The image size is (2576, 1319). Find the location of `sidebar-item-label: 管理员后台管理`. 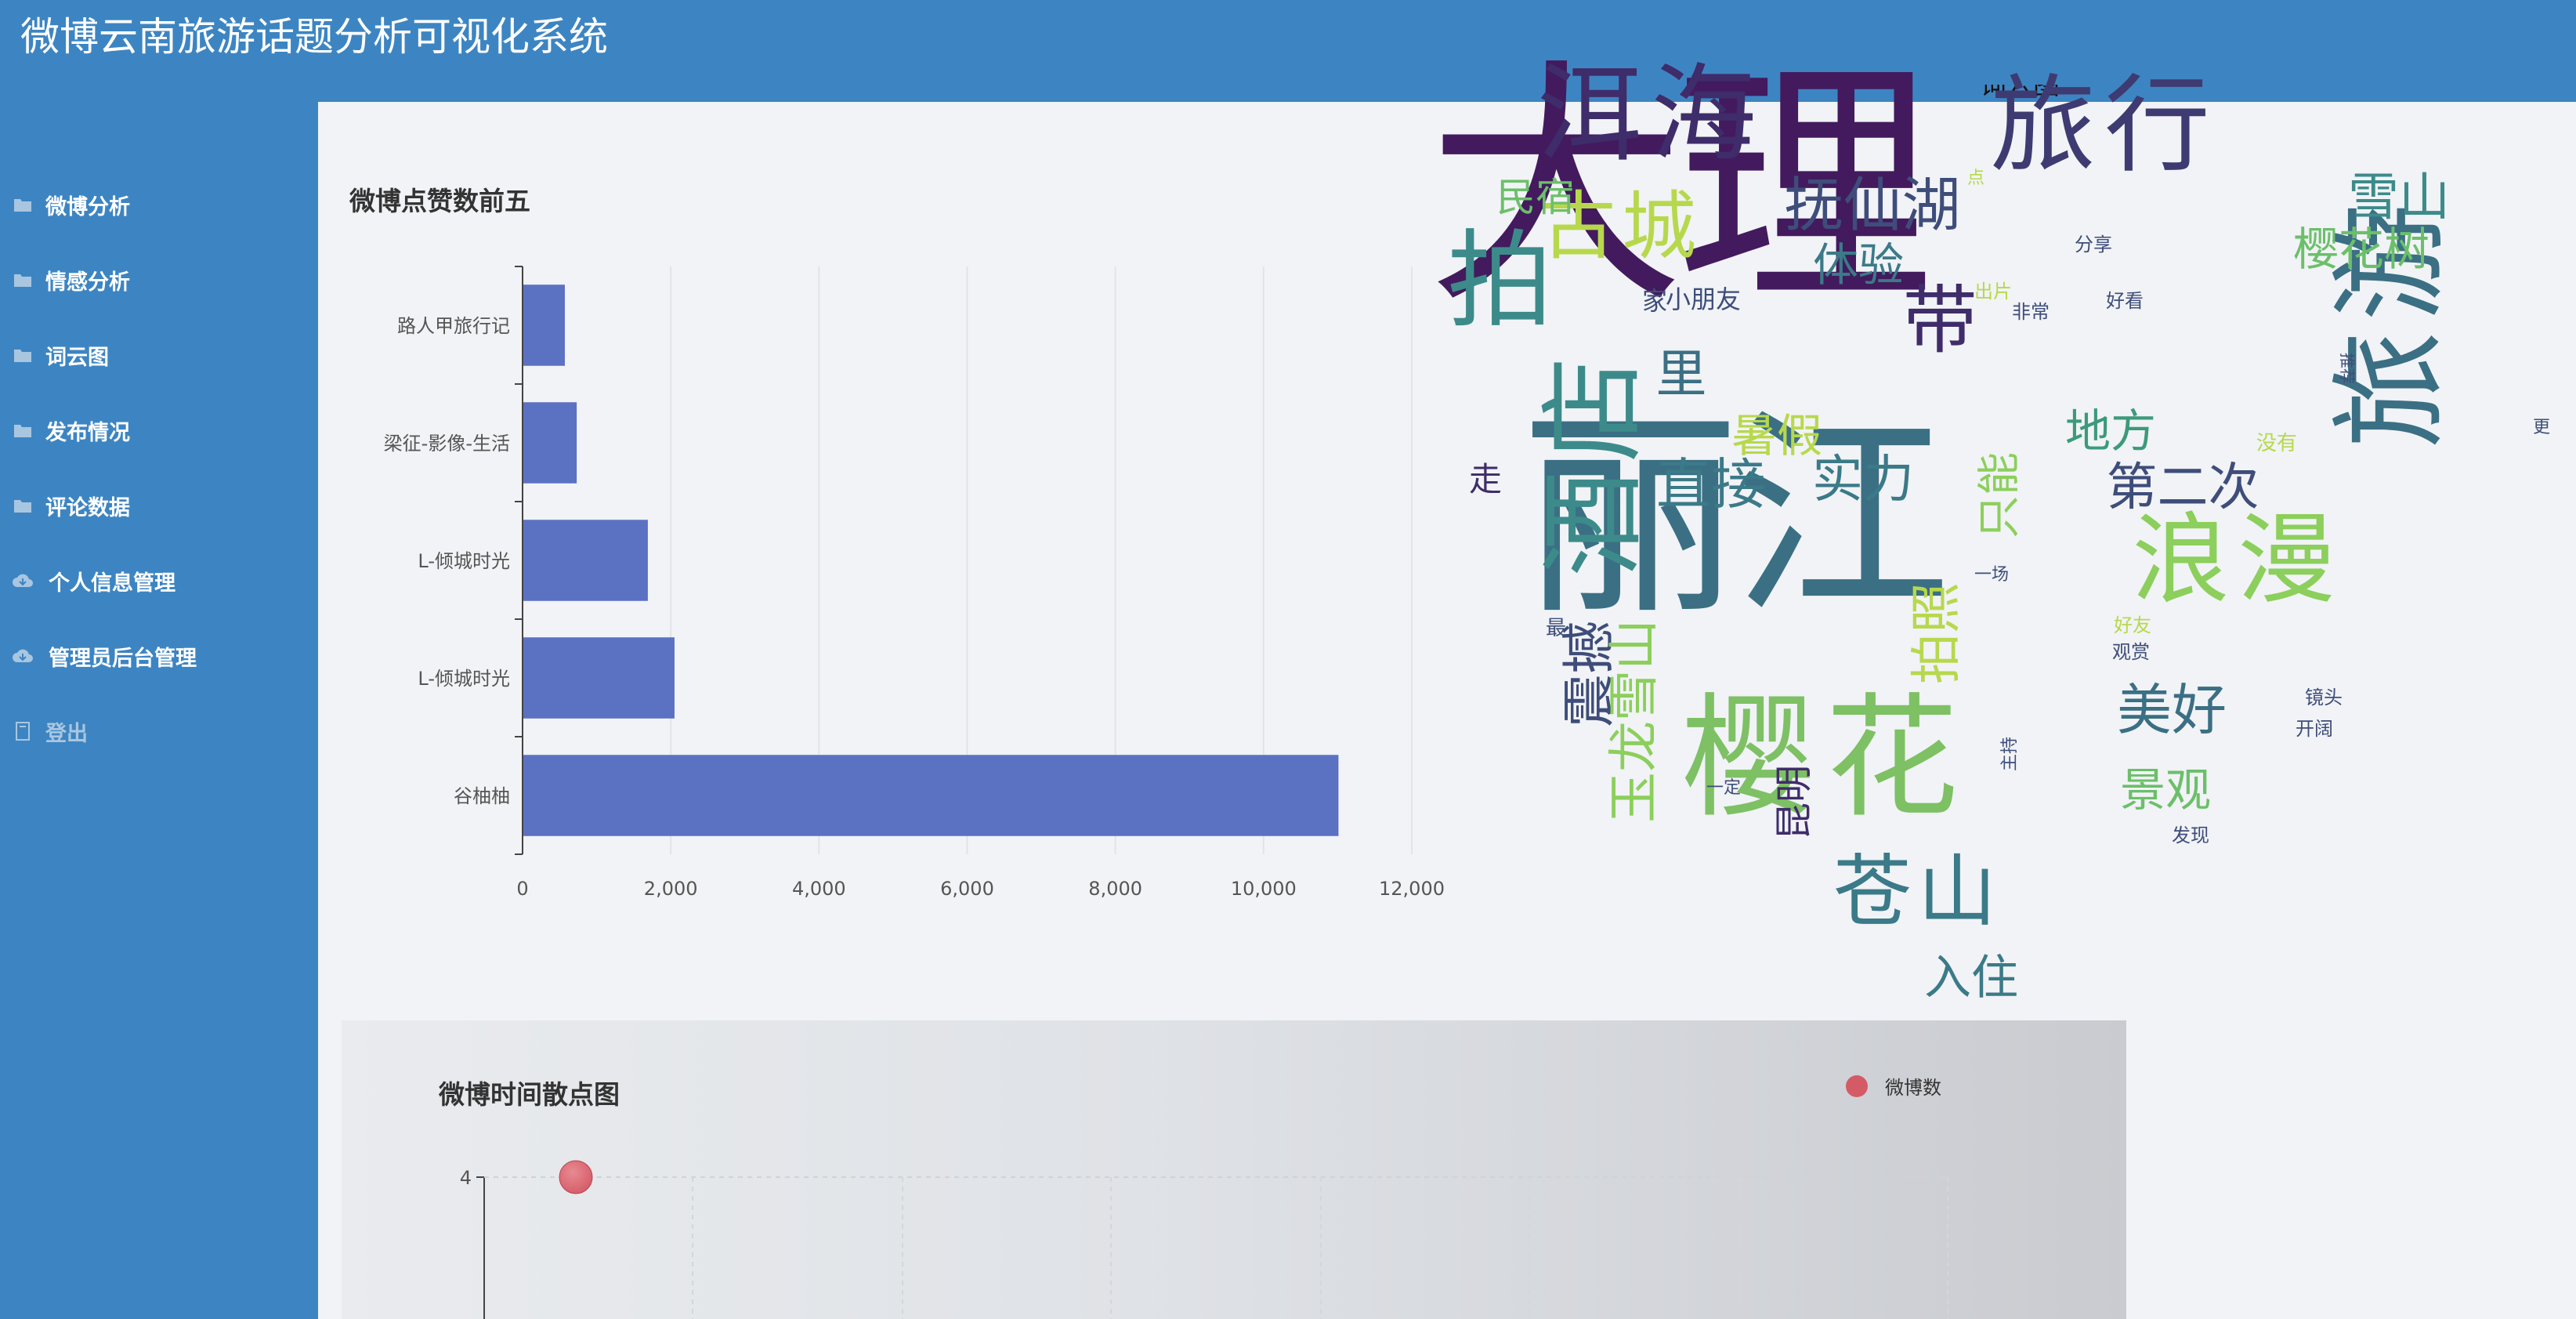

sidebar-item-label: 管理员后台管理 is located at coordinates (123, 658).